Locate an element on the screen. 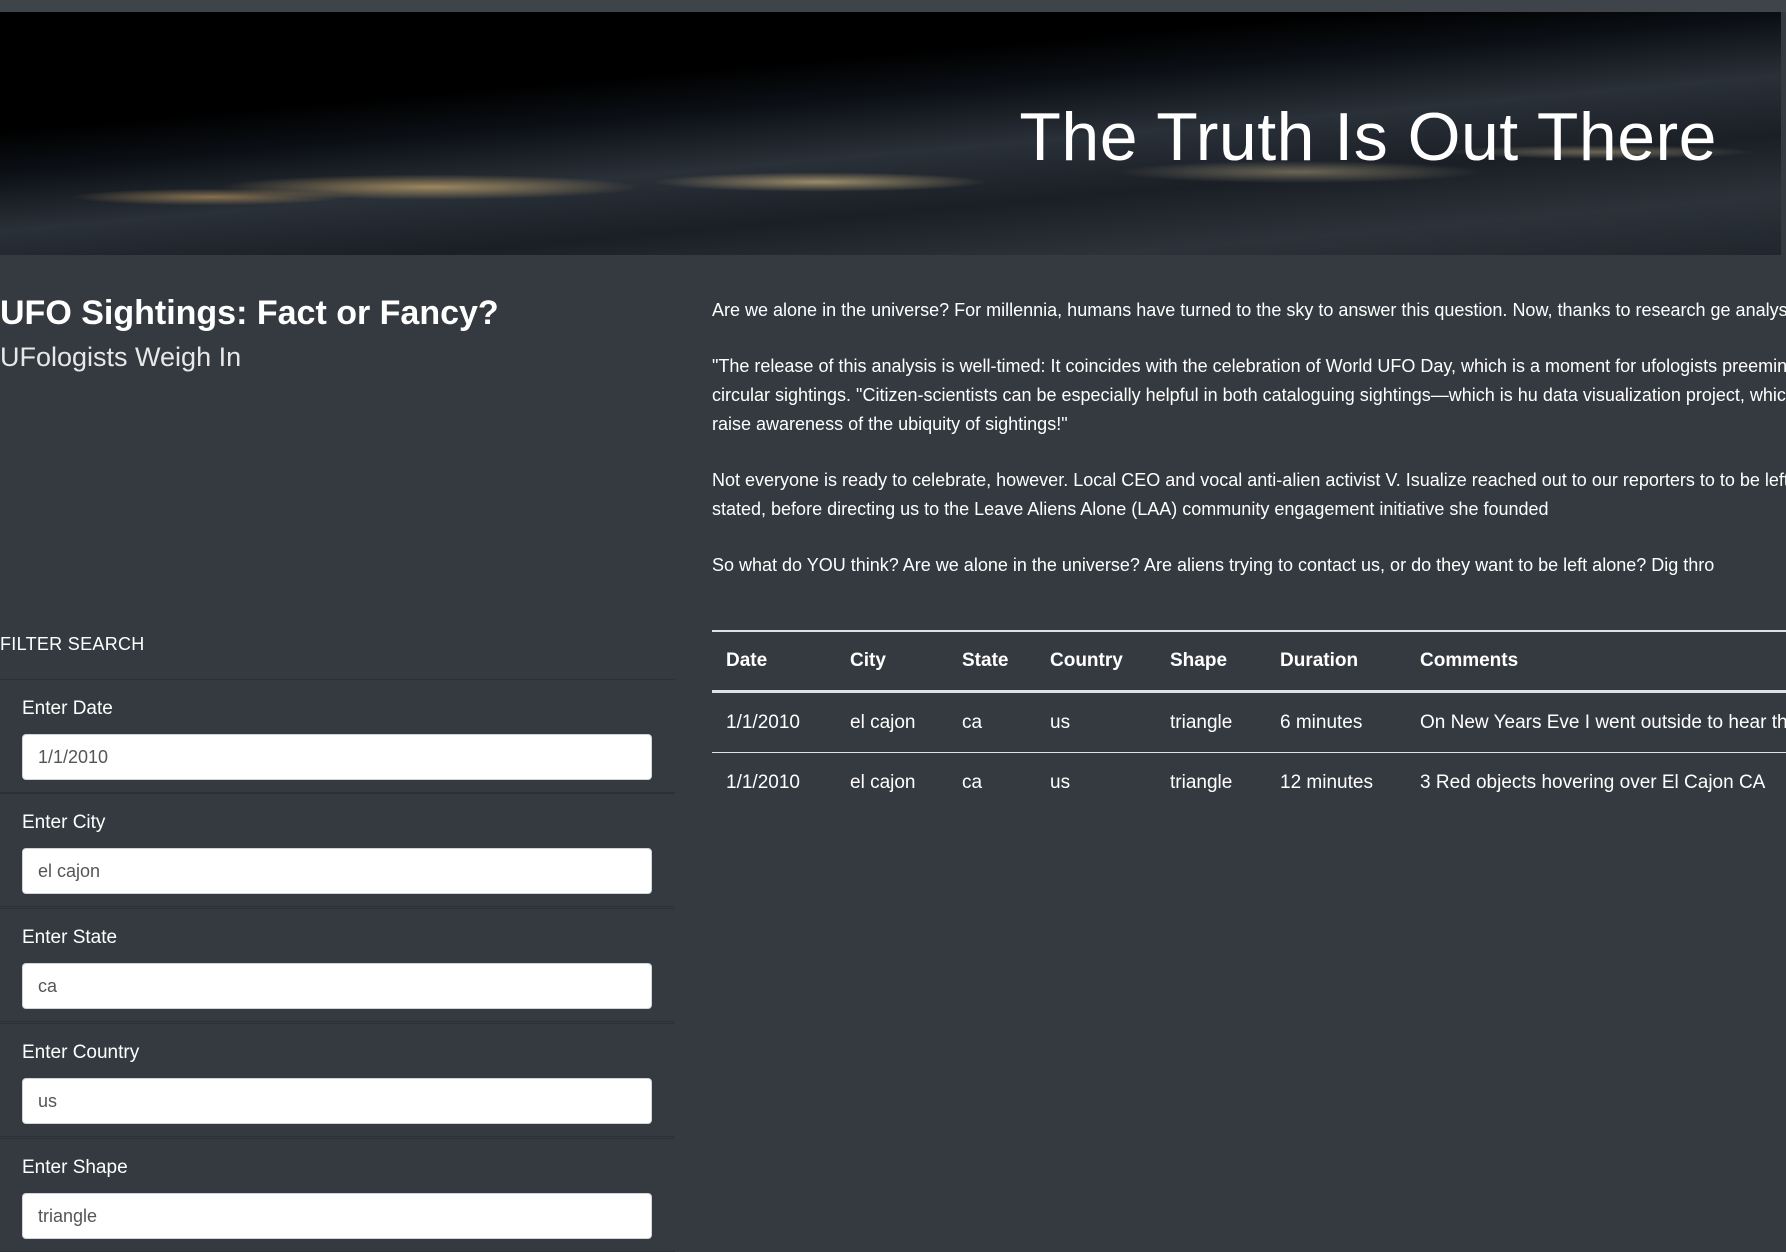  shape-input is located at coordinates (337, 1216).